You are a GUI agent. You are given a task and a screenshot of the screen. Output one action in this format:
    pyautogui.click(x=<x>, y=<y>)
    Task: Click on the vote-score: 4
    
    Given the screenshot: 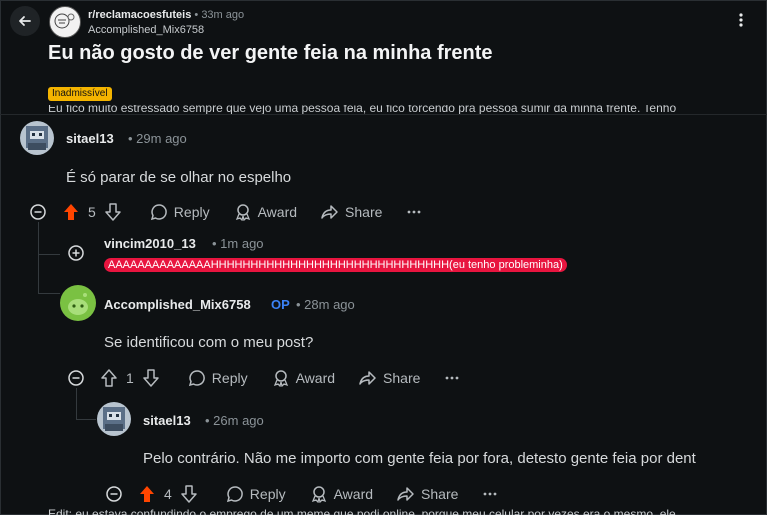 What is the action you would take?
    pyautogui.click(x=168, y=494)
    